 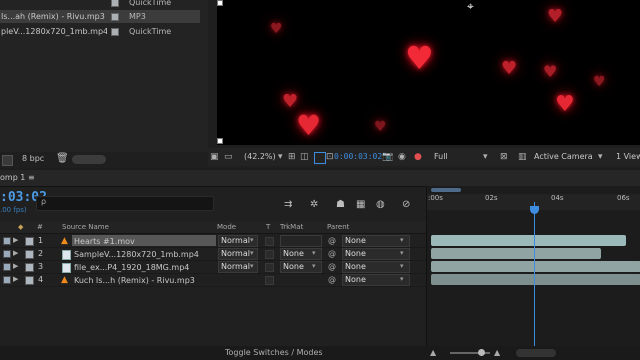 I want to click on playhead-line, so click(x=534, y=281).